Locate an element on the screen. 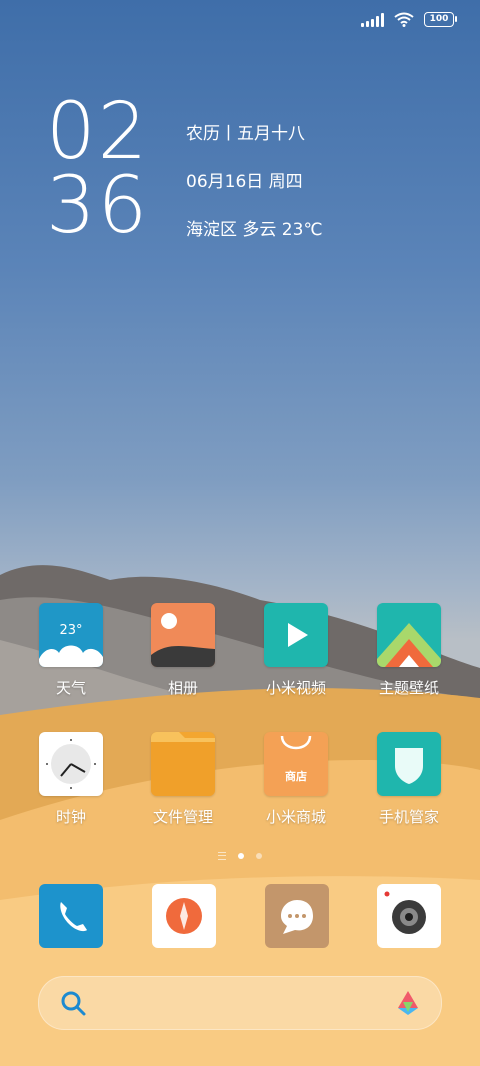 The height and width of the screenshot is (1066, 480). app-security: 手机管家 is located at coordinates (409, 779).